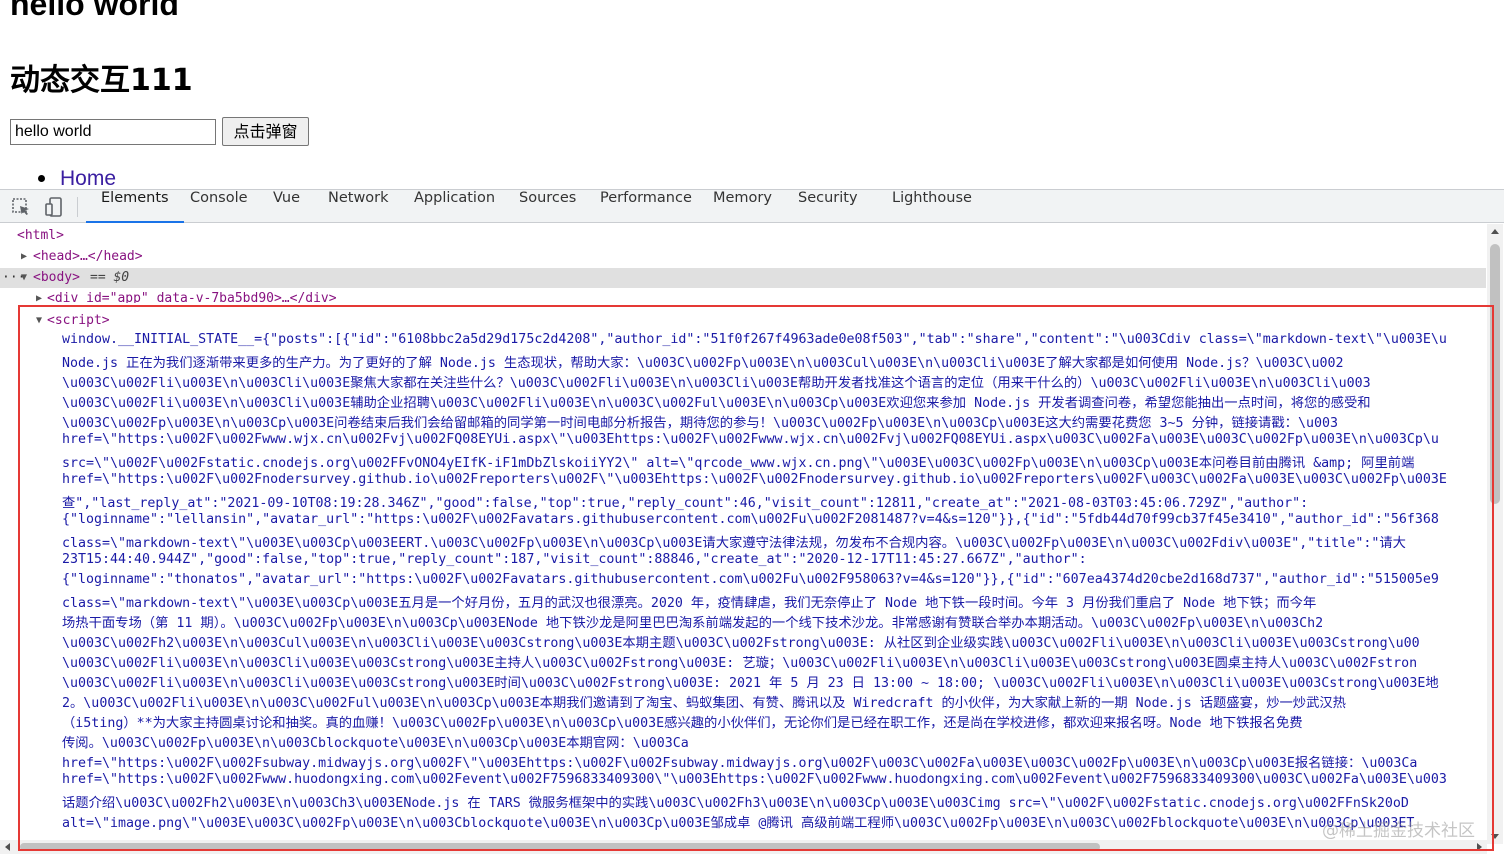  Describe the element at coordinates (101, 80) in the screenshot. I see `page-subheading: 动态交互111` at that location.